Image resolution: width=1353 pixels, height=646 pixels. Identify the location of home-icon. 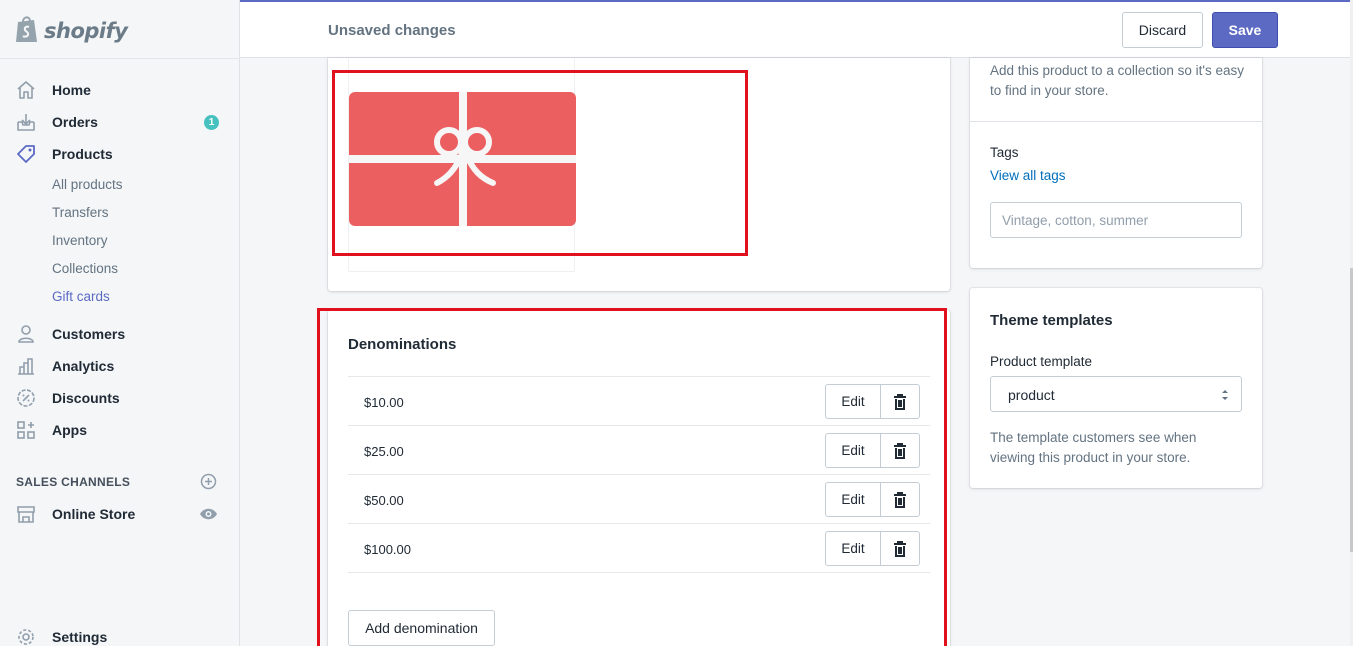
(26, 90).